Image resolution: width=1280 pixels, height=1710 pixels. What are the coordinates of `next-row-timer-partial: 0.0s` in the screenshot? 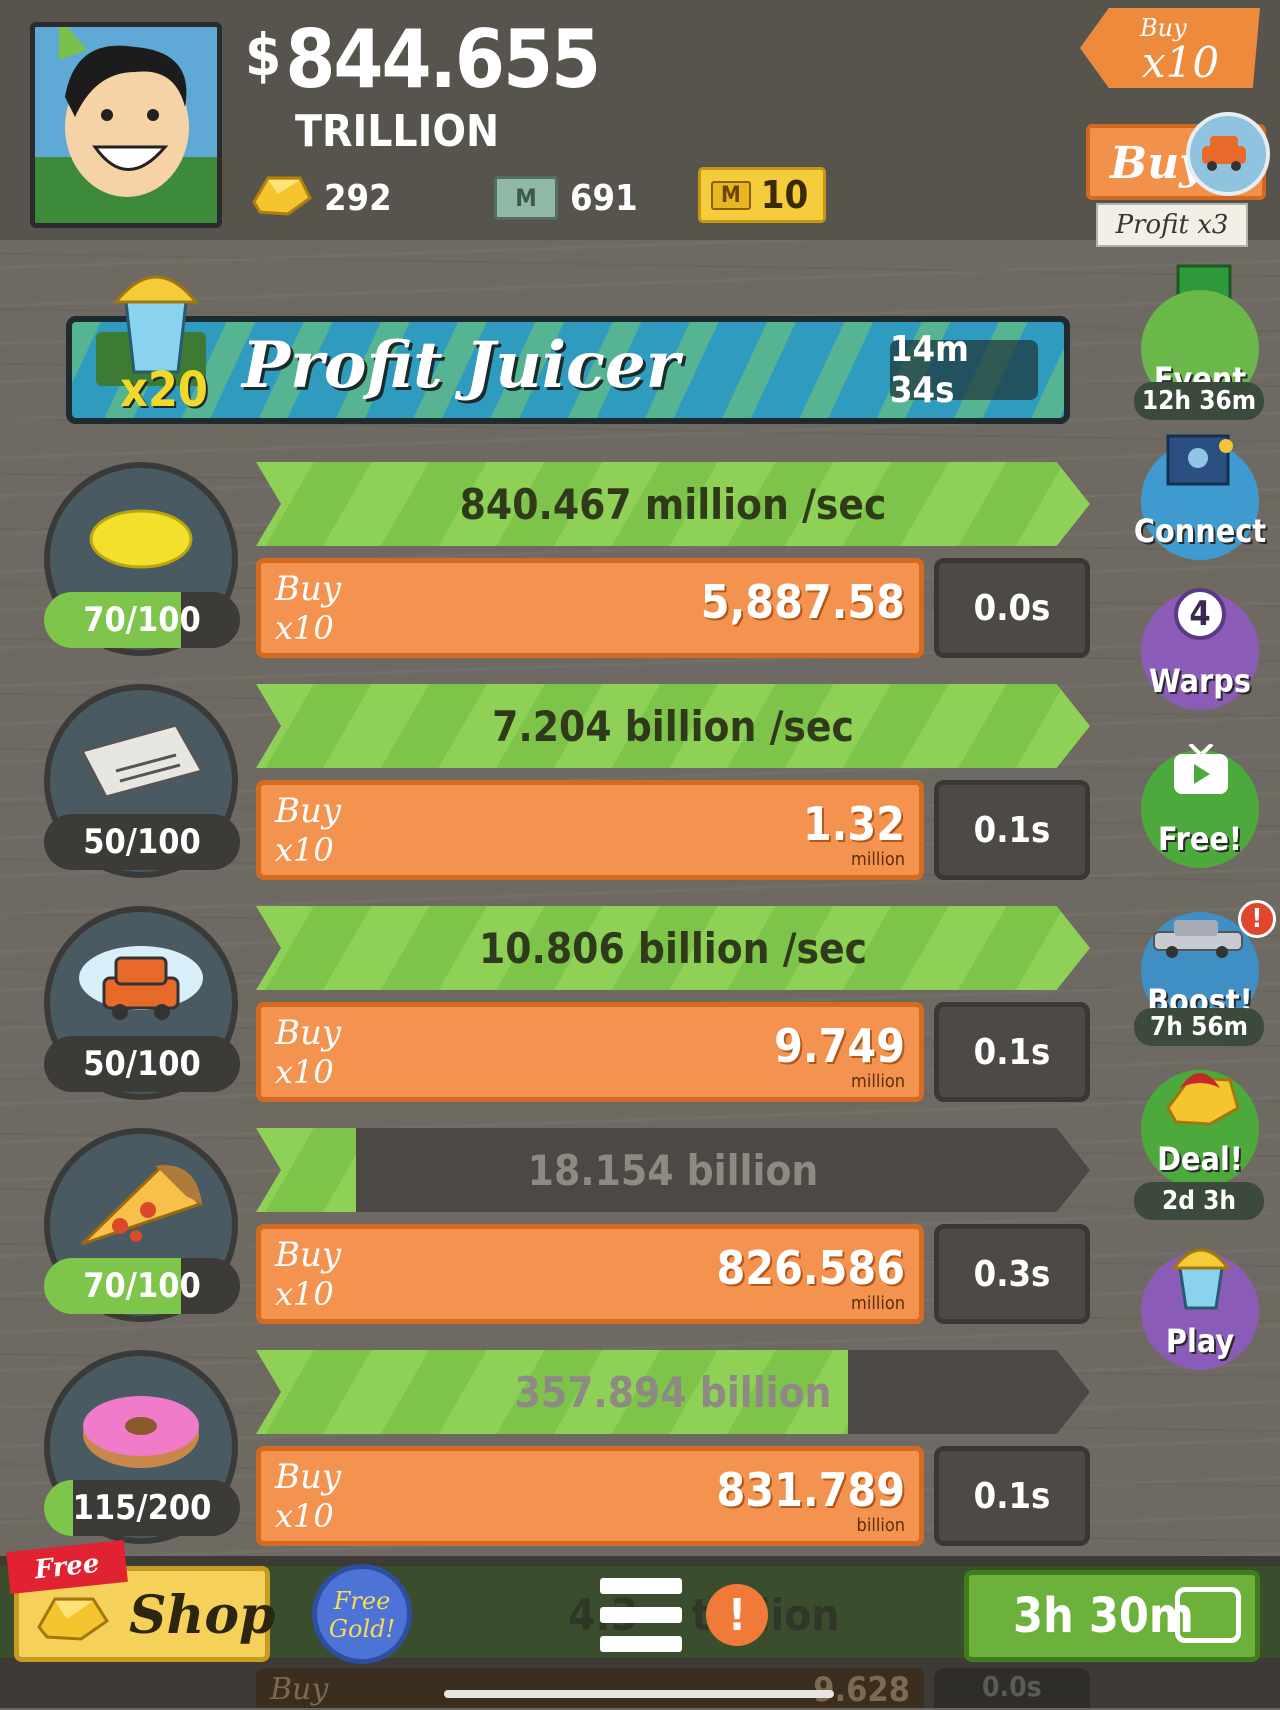 It's located at (1012, 1688).